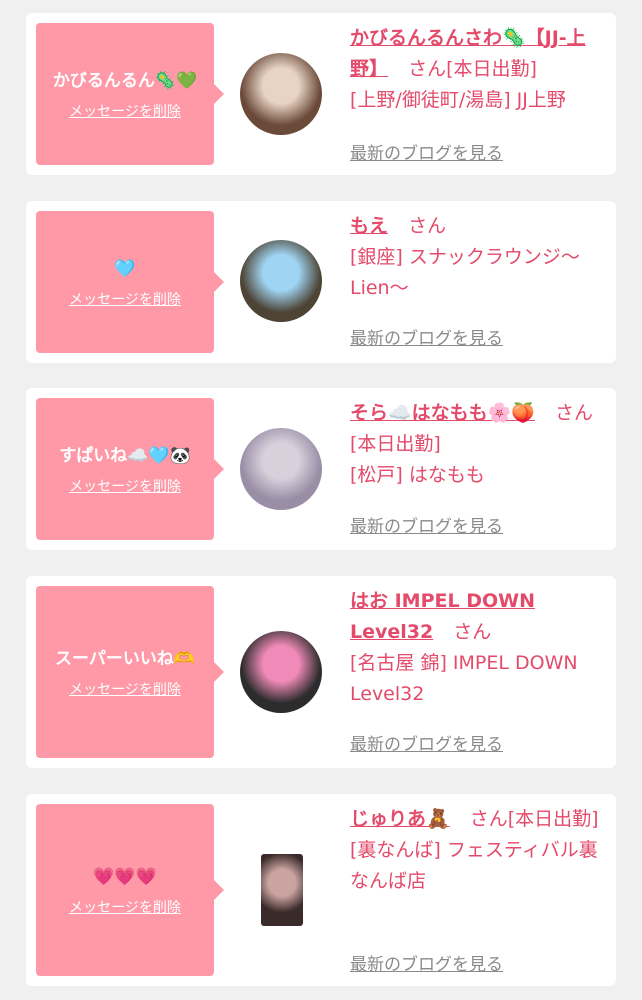  What do you see at coordinates (125, 455) in the screenshot?
I see `message-comment: すぱいね☁️🩵🐼` at bounding box center [125, 455].